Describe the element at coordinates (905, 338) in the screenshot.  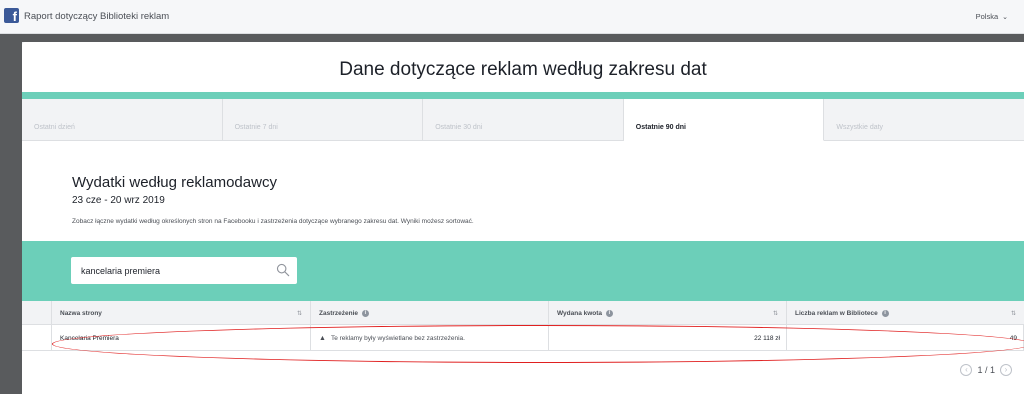
I see `ad-count-cell: 49` at that location.